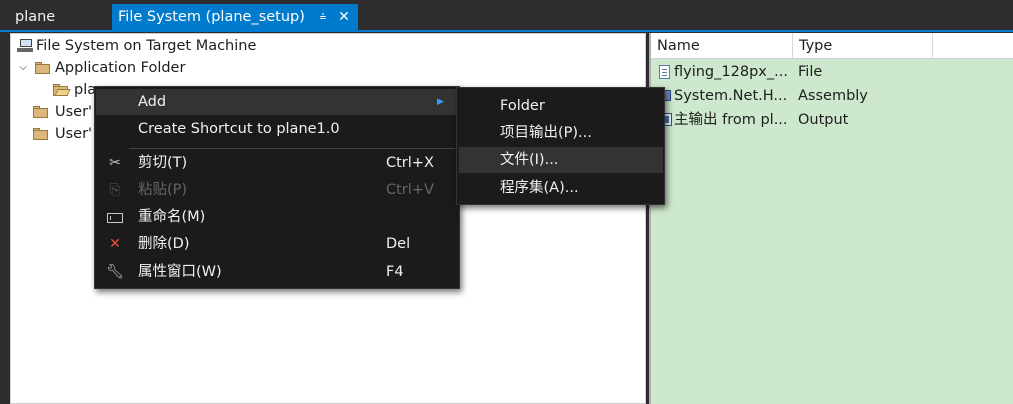  What do you see at coordinates (120, 68) in the screenshot?
I see `tree-item-label: Application Folder` at bounding box center [120, 68].